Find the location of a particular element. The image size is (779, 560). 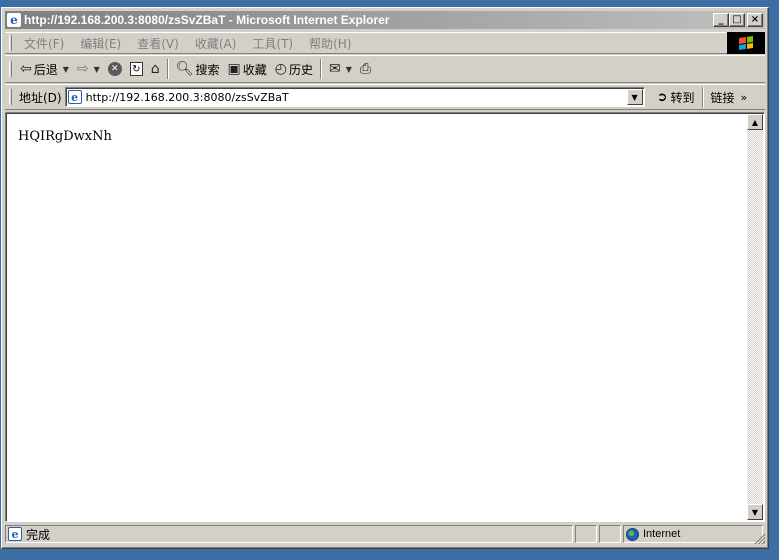

links-label: 链接 is located at coordinates (722, 97).